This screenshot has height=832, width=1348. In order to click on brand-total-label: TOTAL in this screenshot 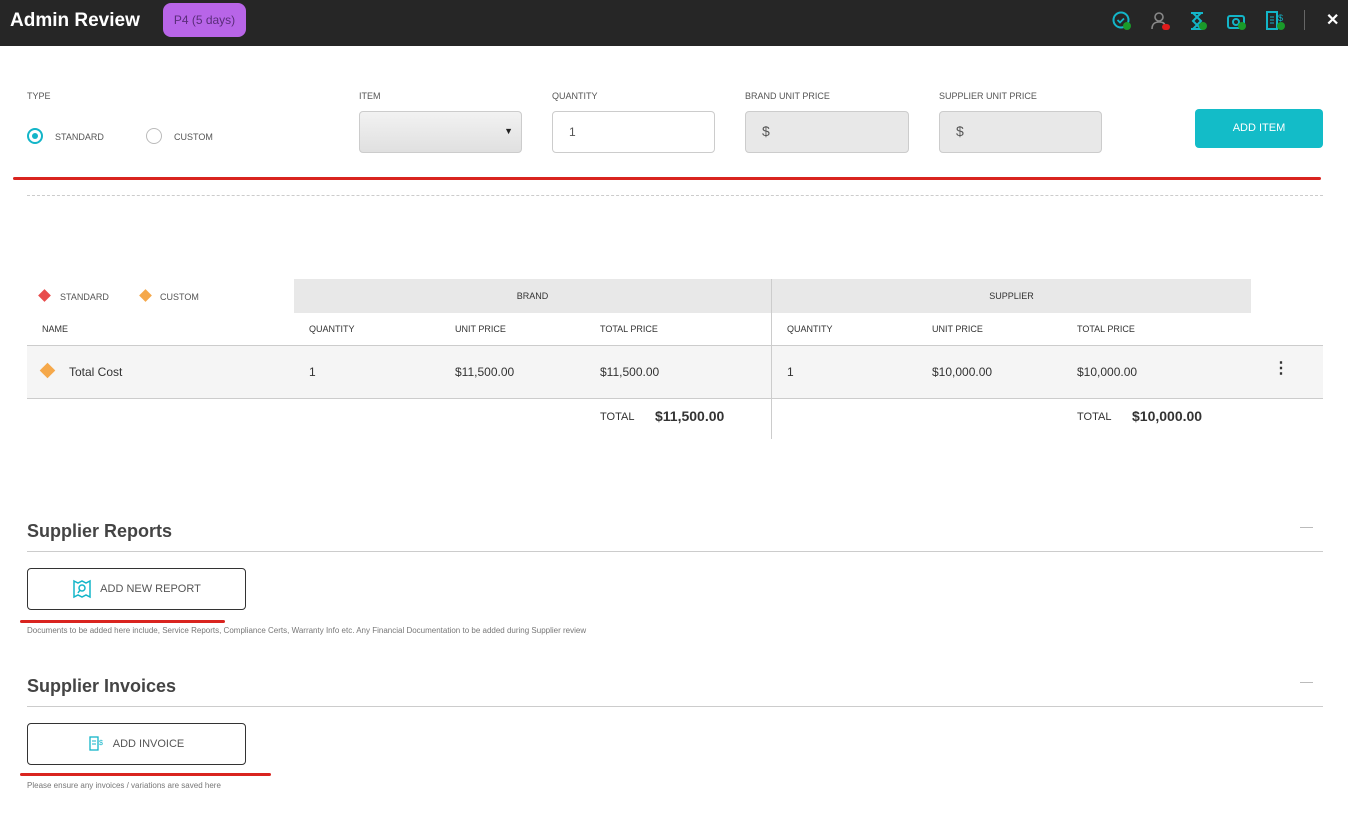, I will do `click(617, 417)`.